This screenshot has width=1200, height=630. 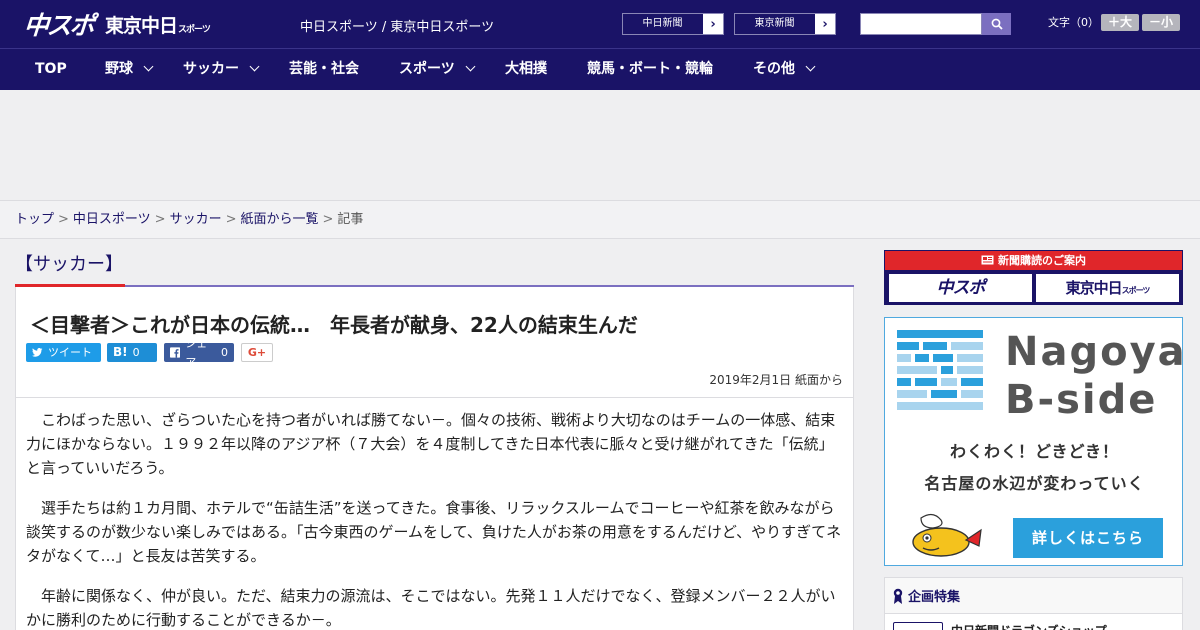 I want to click on nav-soccer: サッカー, so click(x=221, y=70).